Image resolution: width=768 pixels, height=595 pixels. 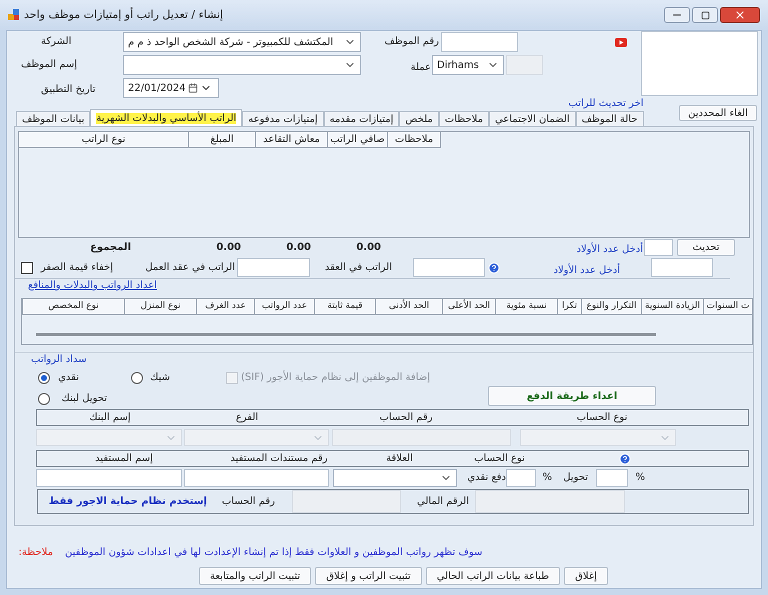 I want to click on column-header: الحد الأعلى, so click(x=468, y=307).